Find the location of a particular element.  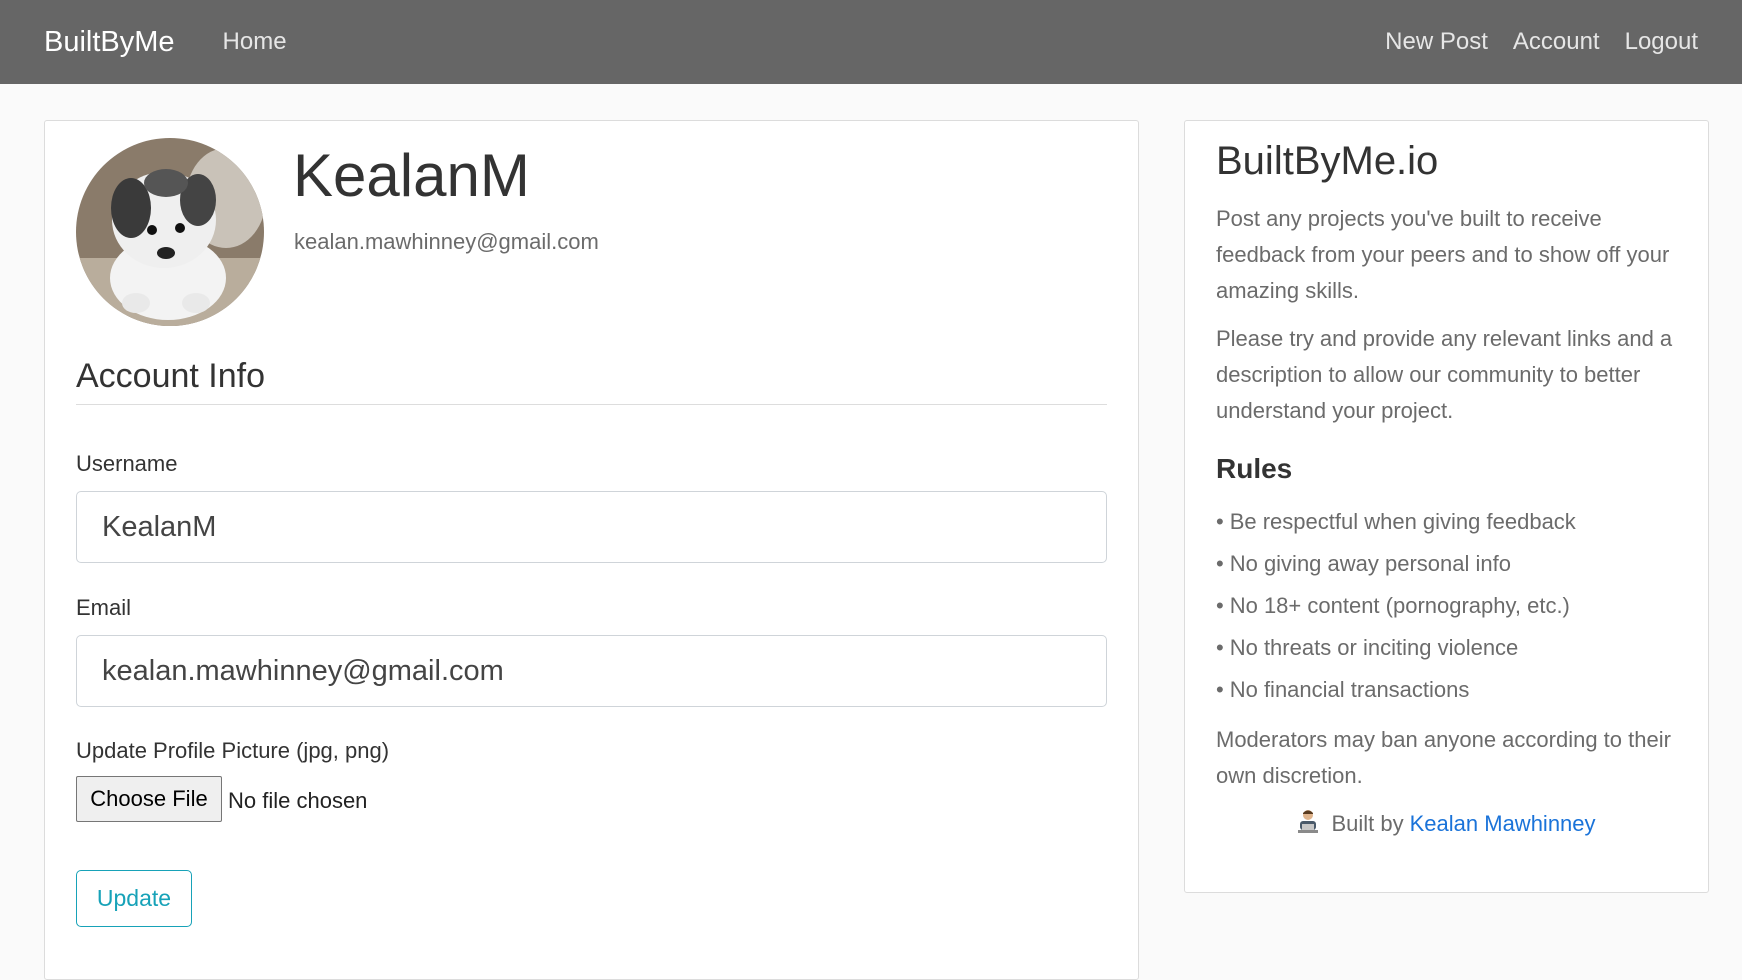

file-status: No file chosen is located at coordinates (298, 800).